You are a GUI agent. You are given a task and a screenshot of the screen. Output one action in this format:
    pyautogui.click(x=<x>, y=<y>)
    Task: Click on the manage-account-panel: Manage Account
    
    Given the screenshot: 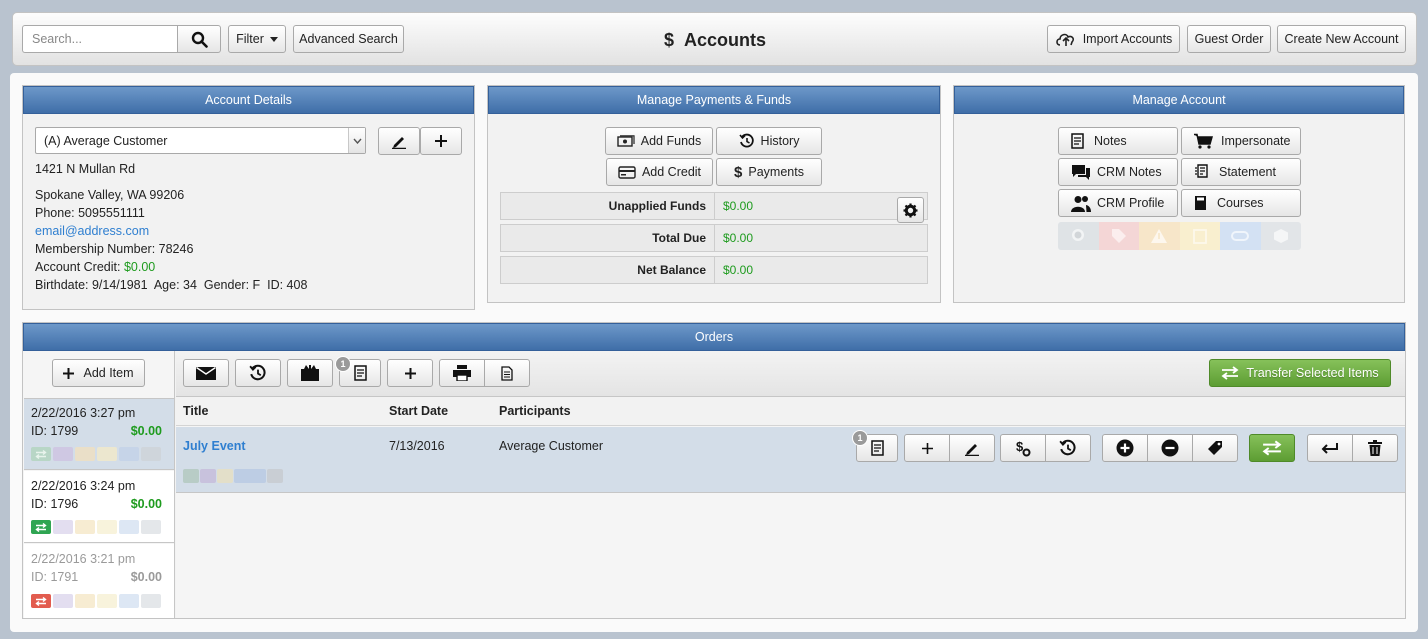 What is the action you would take?
    pyautogui.click(x=1179, y=194)
    